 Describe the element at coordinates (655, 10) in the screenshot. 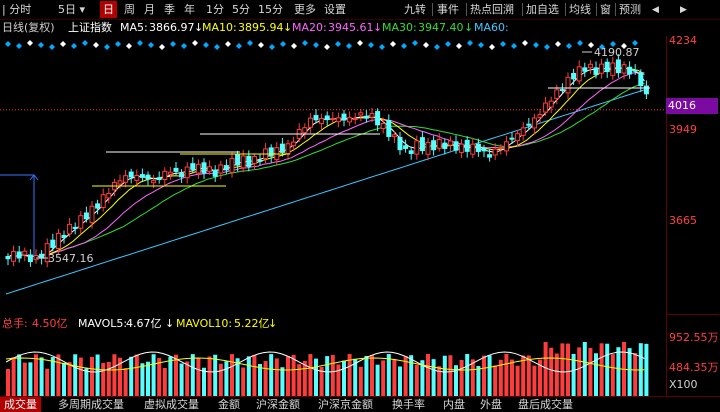

I see `left-arrow-icon: ◀` at that location.